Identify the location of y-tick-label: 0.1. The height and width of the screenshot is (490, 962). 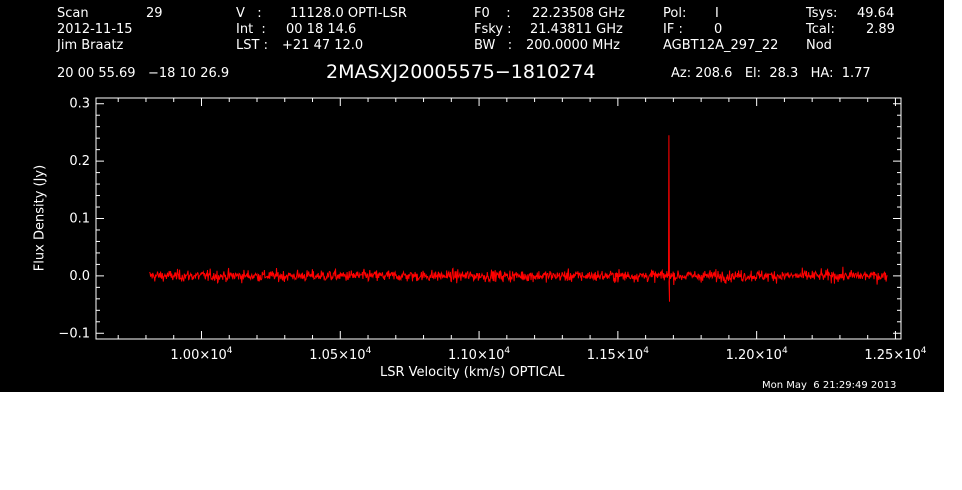
(79, 219).